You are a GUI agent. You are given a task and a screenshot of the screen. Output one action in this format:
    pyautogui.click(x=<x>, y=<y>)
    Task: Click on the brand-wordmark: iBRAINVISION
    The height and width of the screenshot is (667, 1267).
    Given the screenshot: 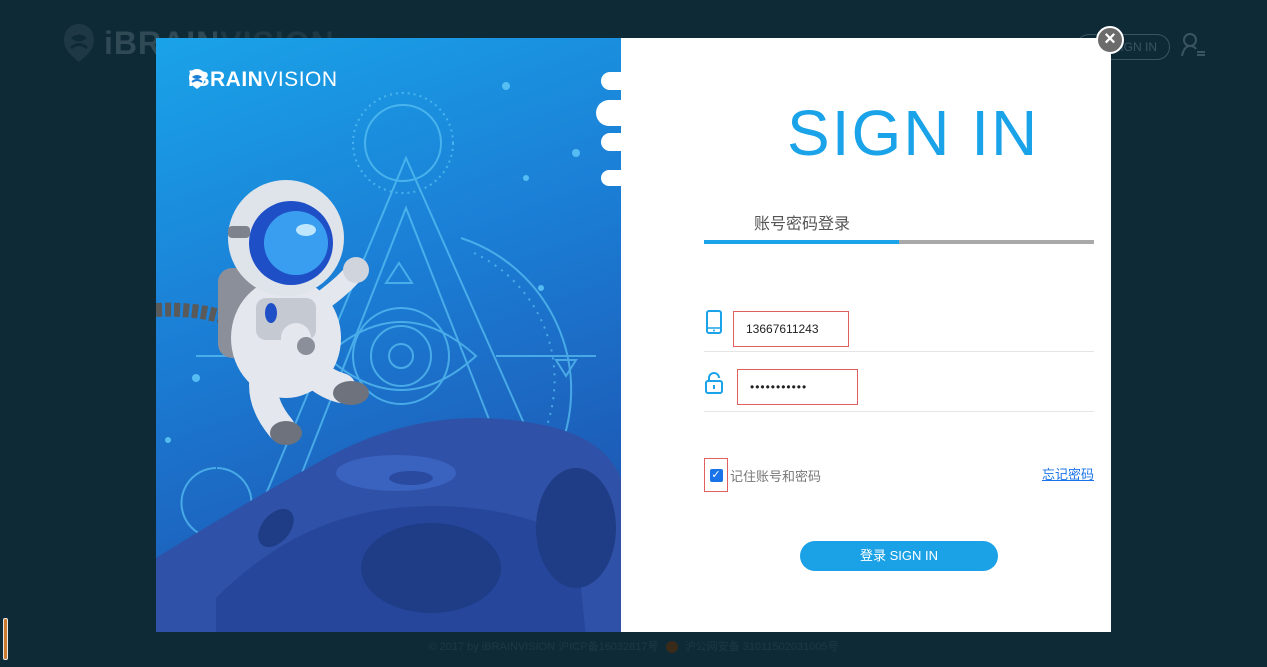 What is the action you would take?
    pyautogui.click(x=263, y=79)
    